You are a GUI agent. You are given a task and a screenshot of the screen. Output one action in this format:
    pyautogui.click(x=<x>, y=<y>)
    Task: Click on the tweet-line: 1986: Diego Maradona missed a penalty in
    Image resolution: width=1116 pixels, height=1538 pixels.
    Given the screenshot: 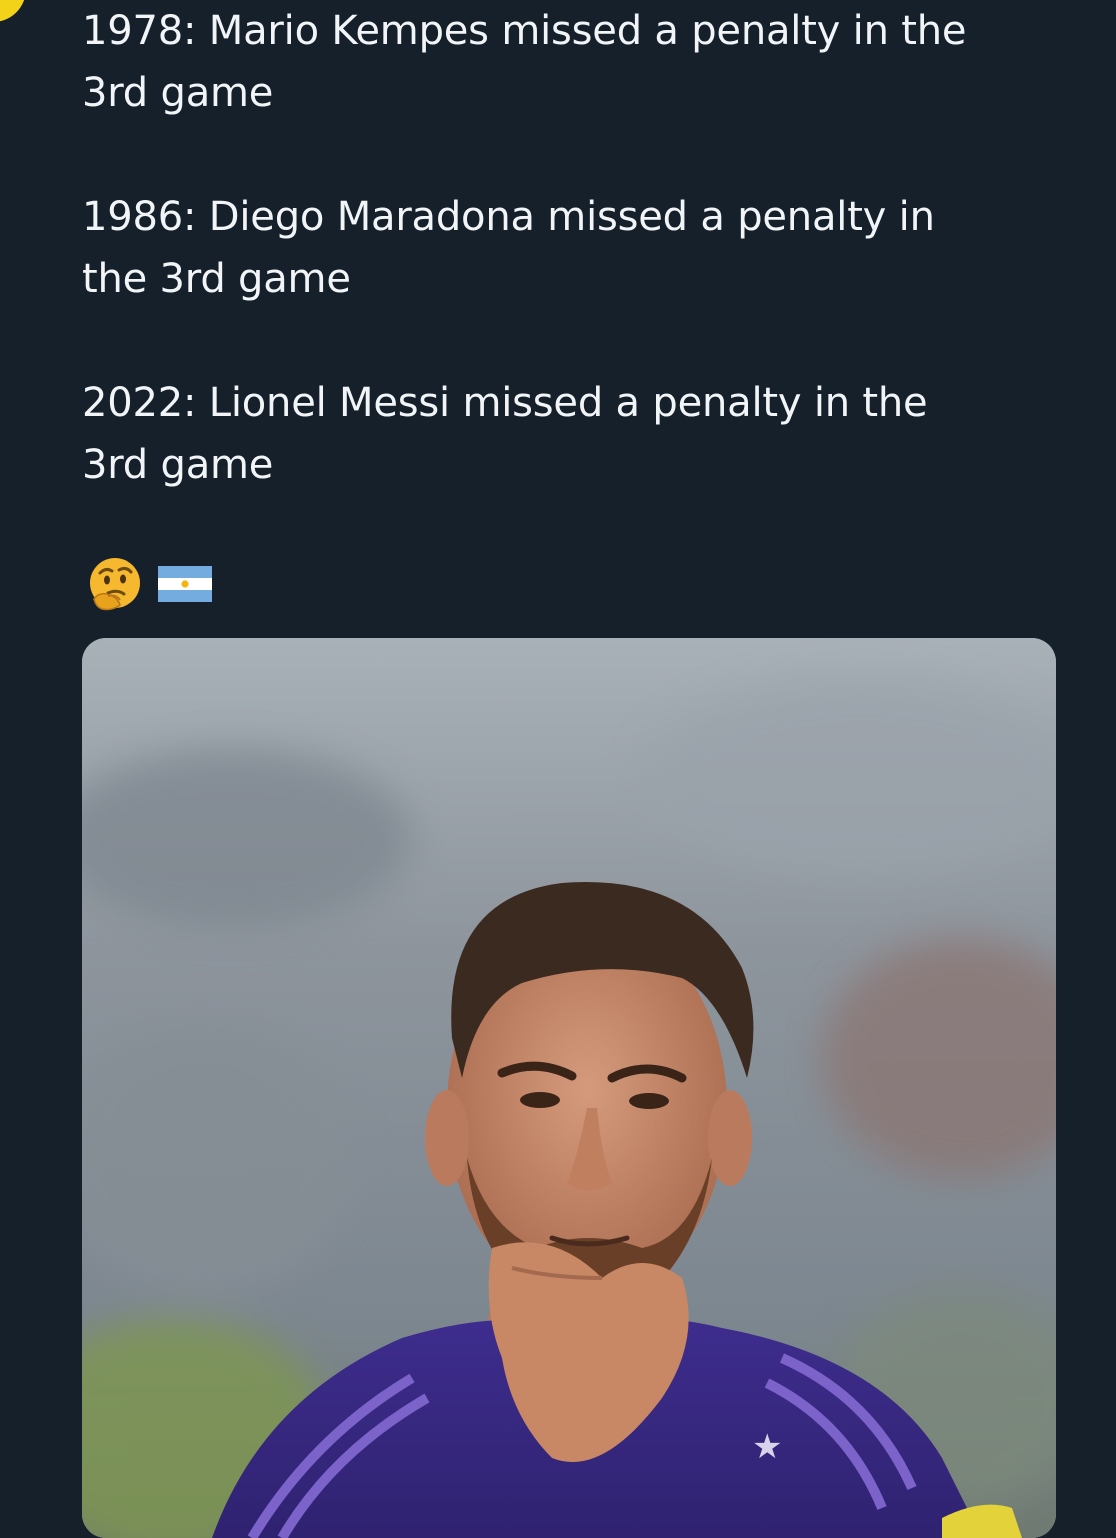 What is the action you would take?
    pyautogui.click(x=508, y=217)
    